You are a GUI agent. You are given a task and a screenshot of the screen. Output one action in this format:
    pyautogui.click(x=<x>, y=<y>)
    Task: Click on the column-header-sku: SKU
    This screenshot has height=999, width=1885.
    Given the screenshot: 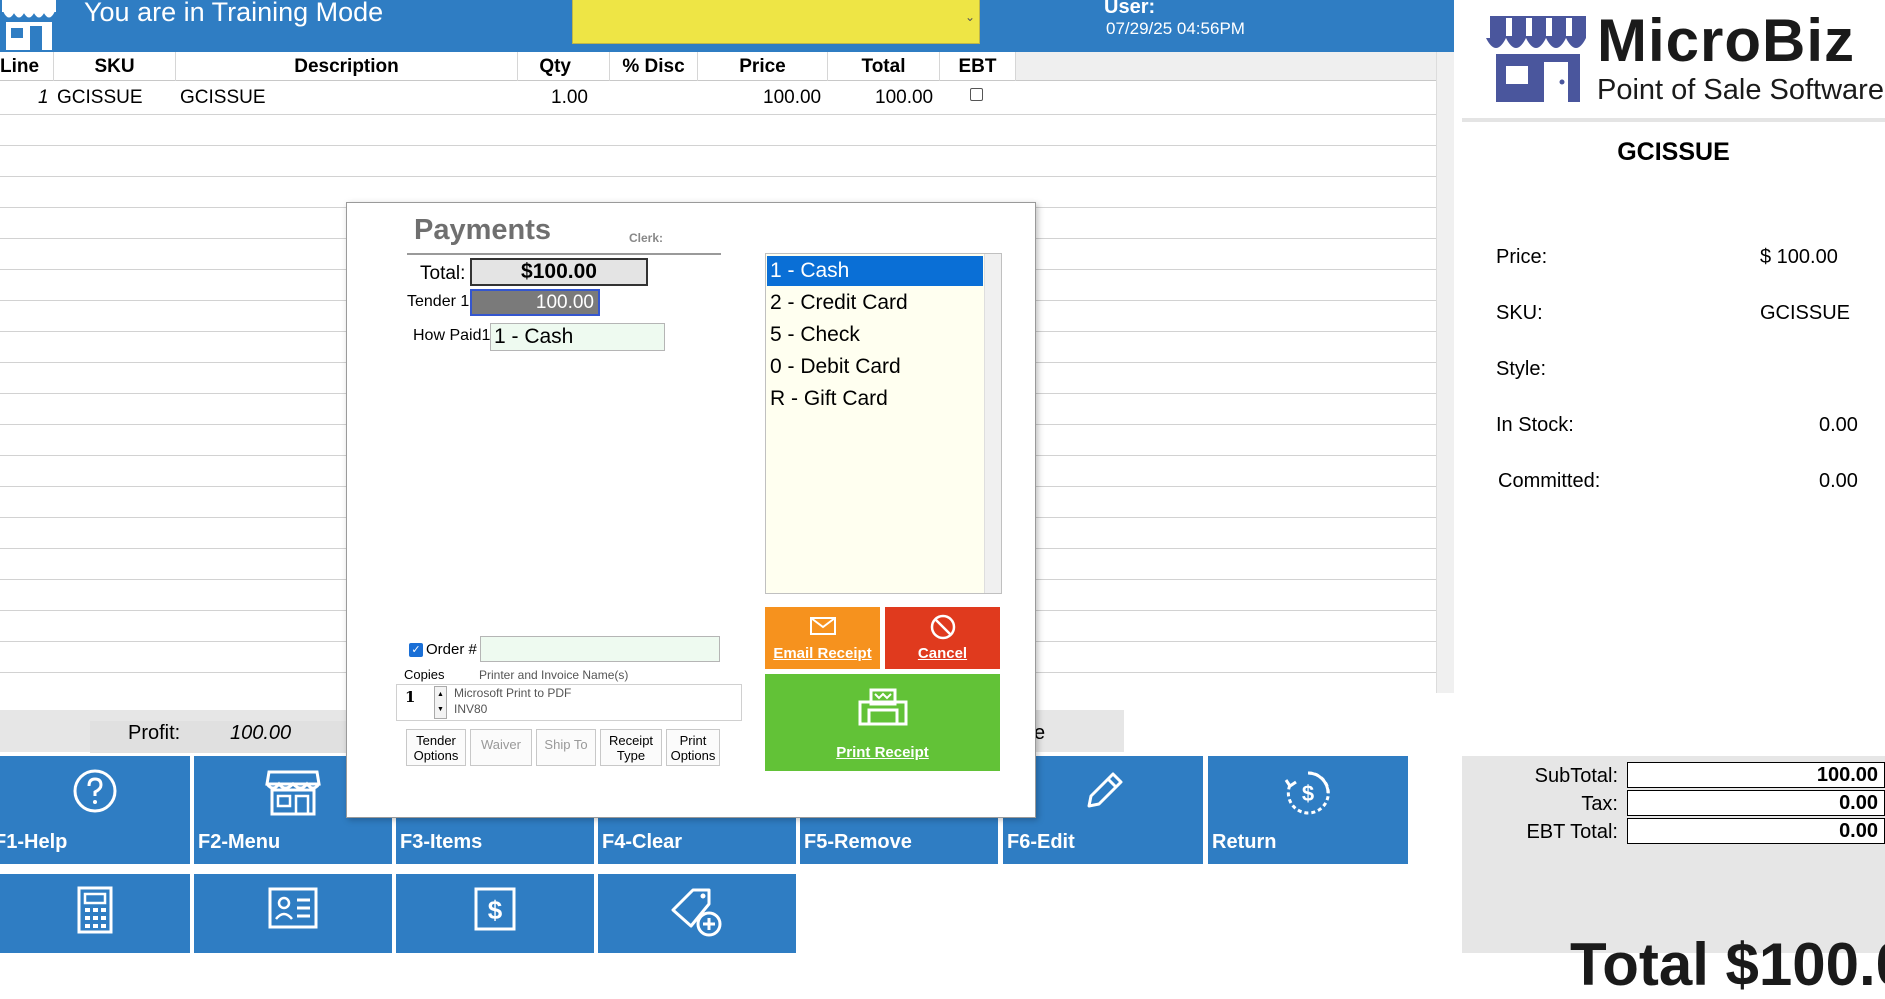 What is the action you would take?
    pyautogui.click(x=115, y=66)
    